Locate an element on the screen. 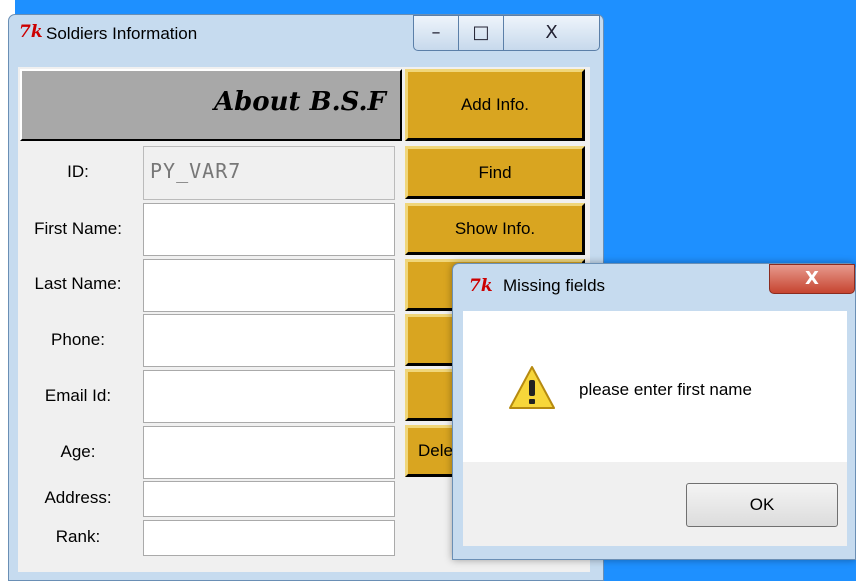 This screenshot has width=856, height=581. maximize-icon: □ is located at coordinates (481, 32).